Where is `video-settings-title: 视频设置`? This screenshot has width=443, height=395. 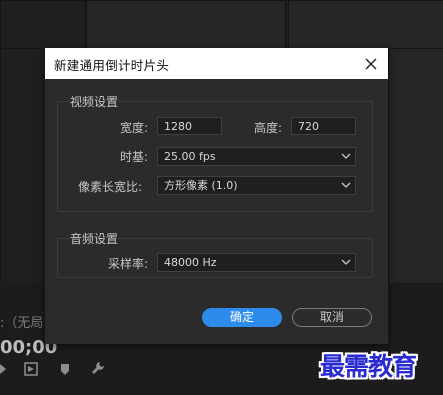
video-settings-title: 视频设置 is located at coordinates (94, 101).